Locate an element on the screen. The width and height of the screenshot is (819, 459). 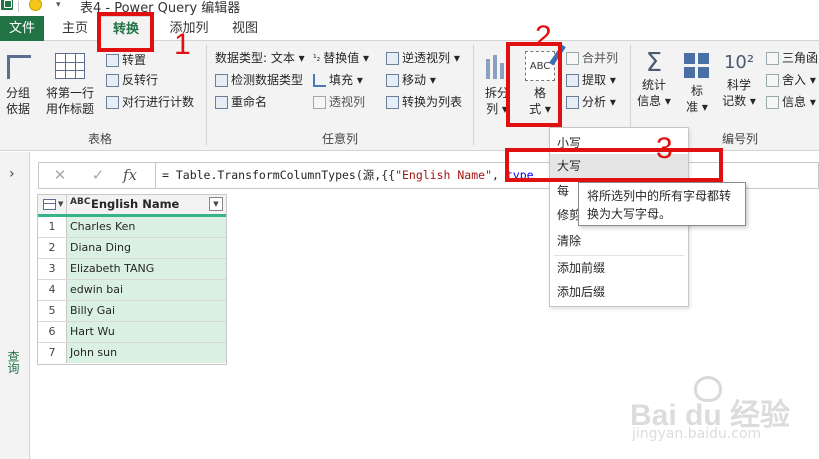
unpivot-icon is located at coordinates (392, 58).